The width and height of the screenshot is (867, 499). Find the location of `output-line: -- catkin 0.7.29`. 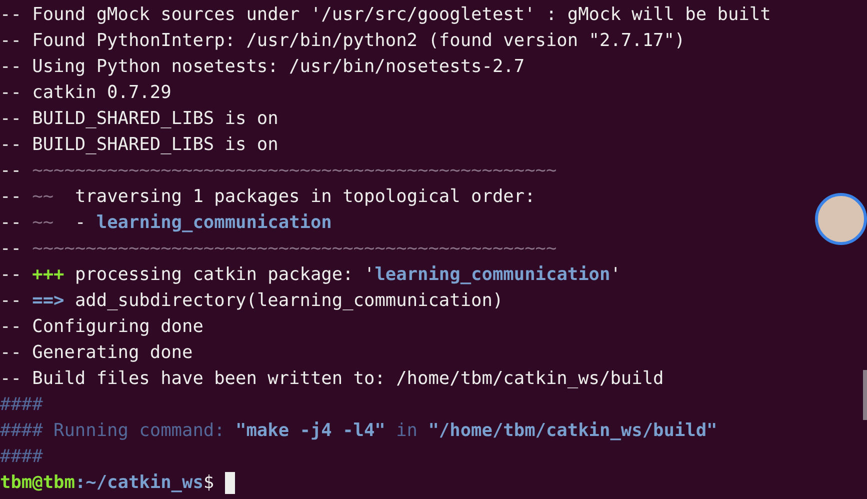

output-line: -- catkin 0.7.29 is located at coordinates (86, 93).